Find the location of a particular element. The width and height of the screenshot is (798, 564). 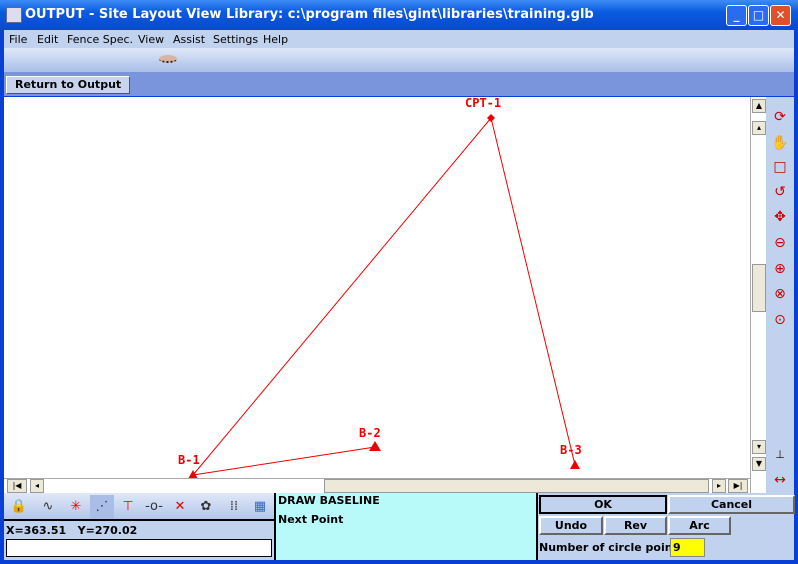

close-button: ✕ is located at coordinates (780, 15).